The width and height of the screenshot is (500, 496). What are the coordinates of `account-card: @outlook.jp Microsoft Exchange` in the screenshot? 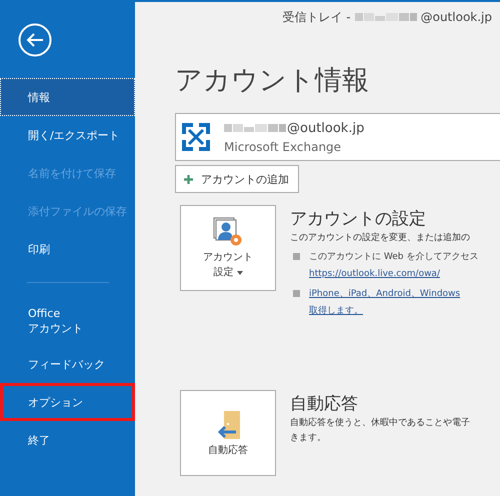 It's located at (337, 137).